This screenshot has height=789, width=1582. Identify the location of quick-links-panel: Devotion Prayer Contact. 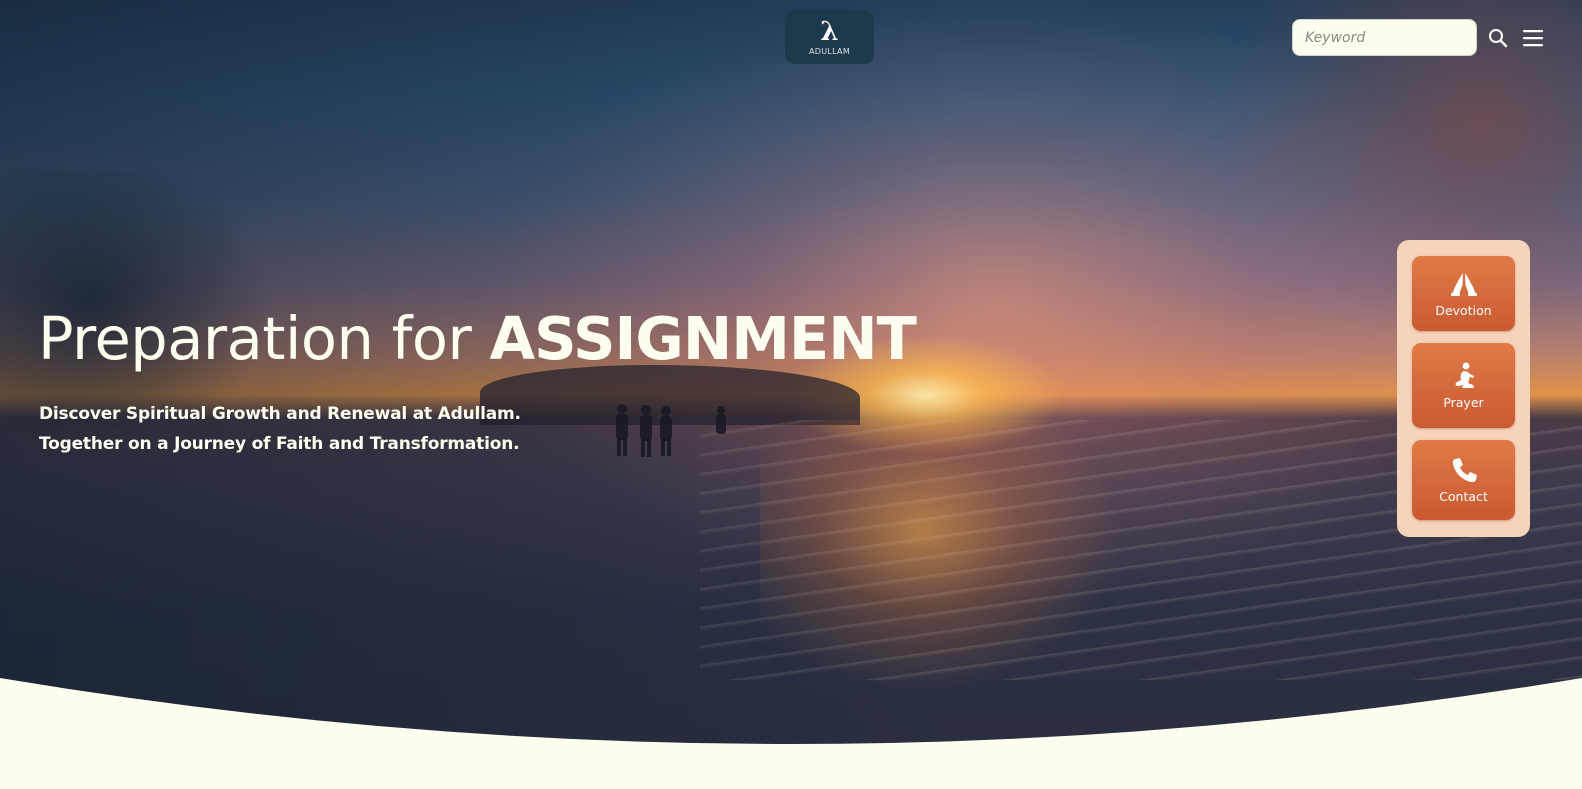
(1463, 388).